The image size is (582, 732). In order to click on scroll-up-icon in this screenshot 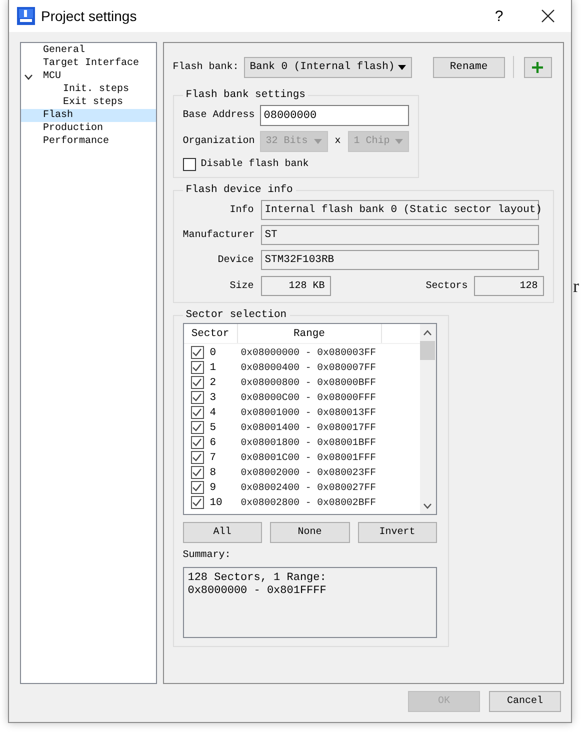, I will do `click(427, 333)`.